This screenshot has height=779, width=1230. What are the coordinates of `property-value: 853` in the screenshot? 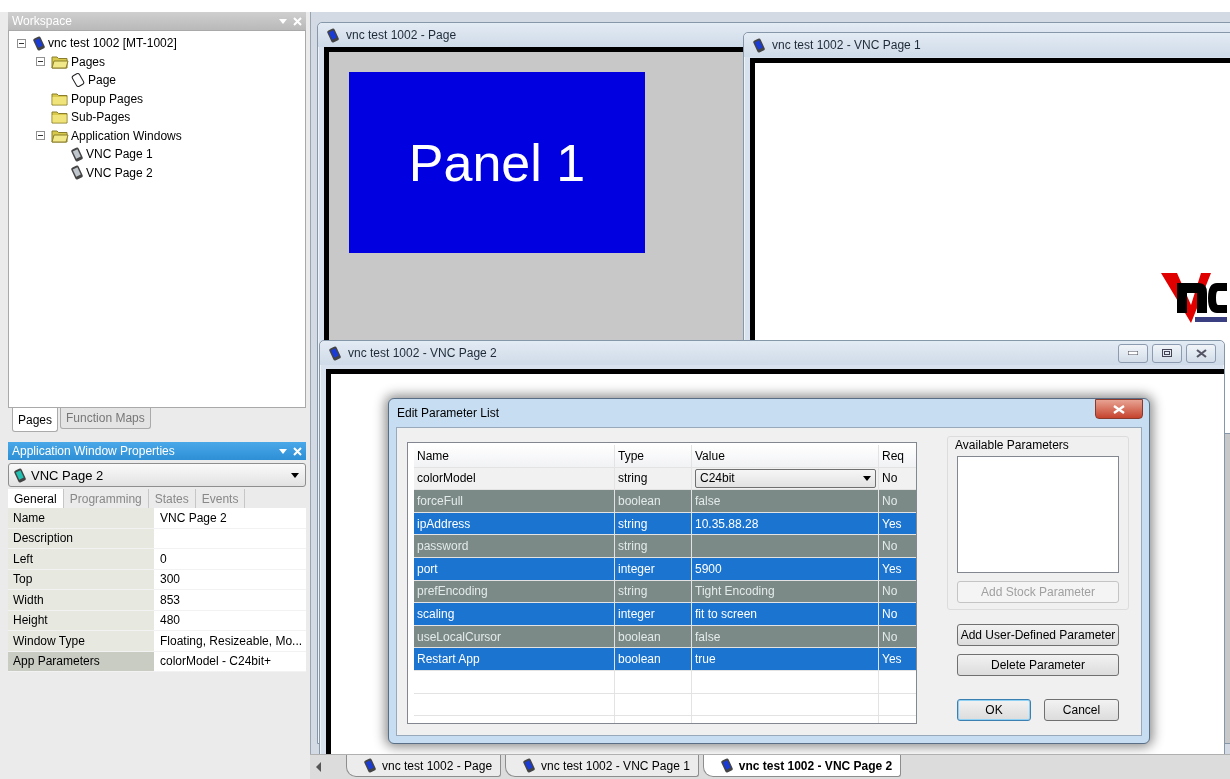 It's located at (230, 600).